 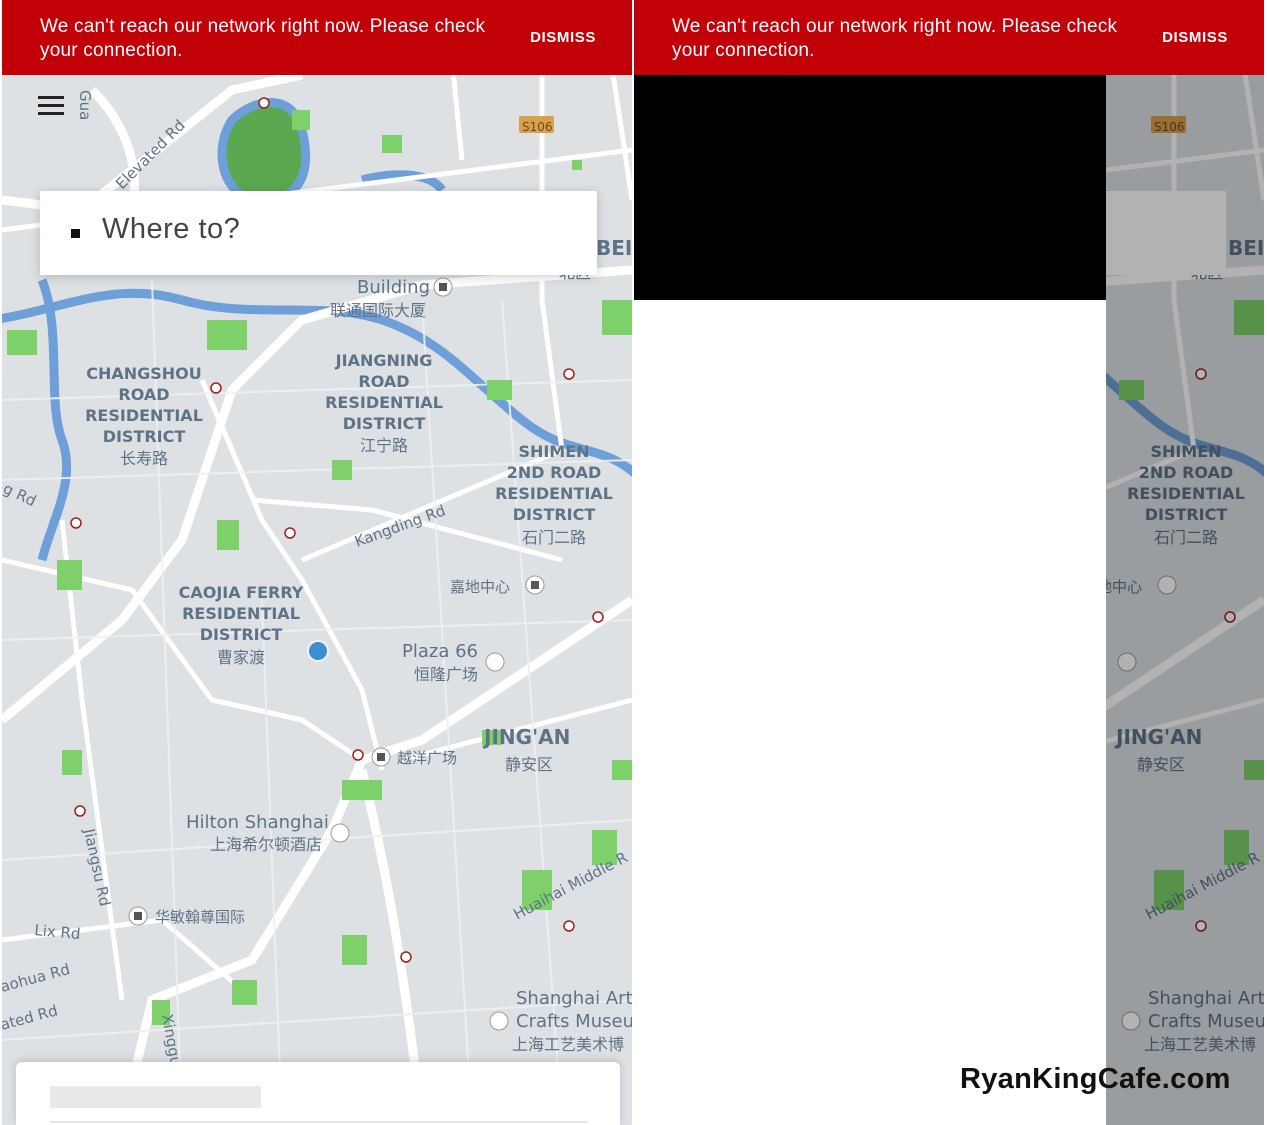 What do you see at coordinates (554, 537) in the screenshot?
I see `map-label: 石门二路` at bounding box center [554, 537].